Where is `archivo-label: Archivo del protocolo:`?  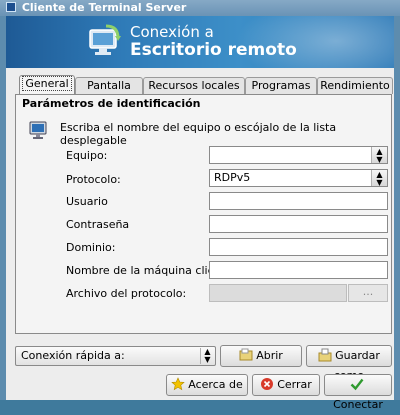
archivo-label: Archivo del protocolo: is located at coordinates (126, 293).